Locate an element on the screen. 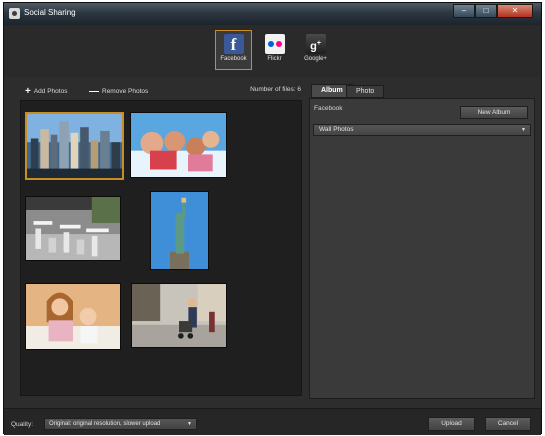  photo-thumbnail-cafe-tables is located at coordinates (73, 228).